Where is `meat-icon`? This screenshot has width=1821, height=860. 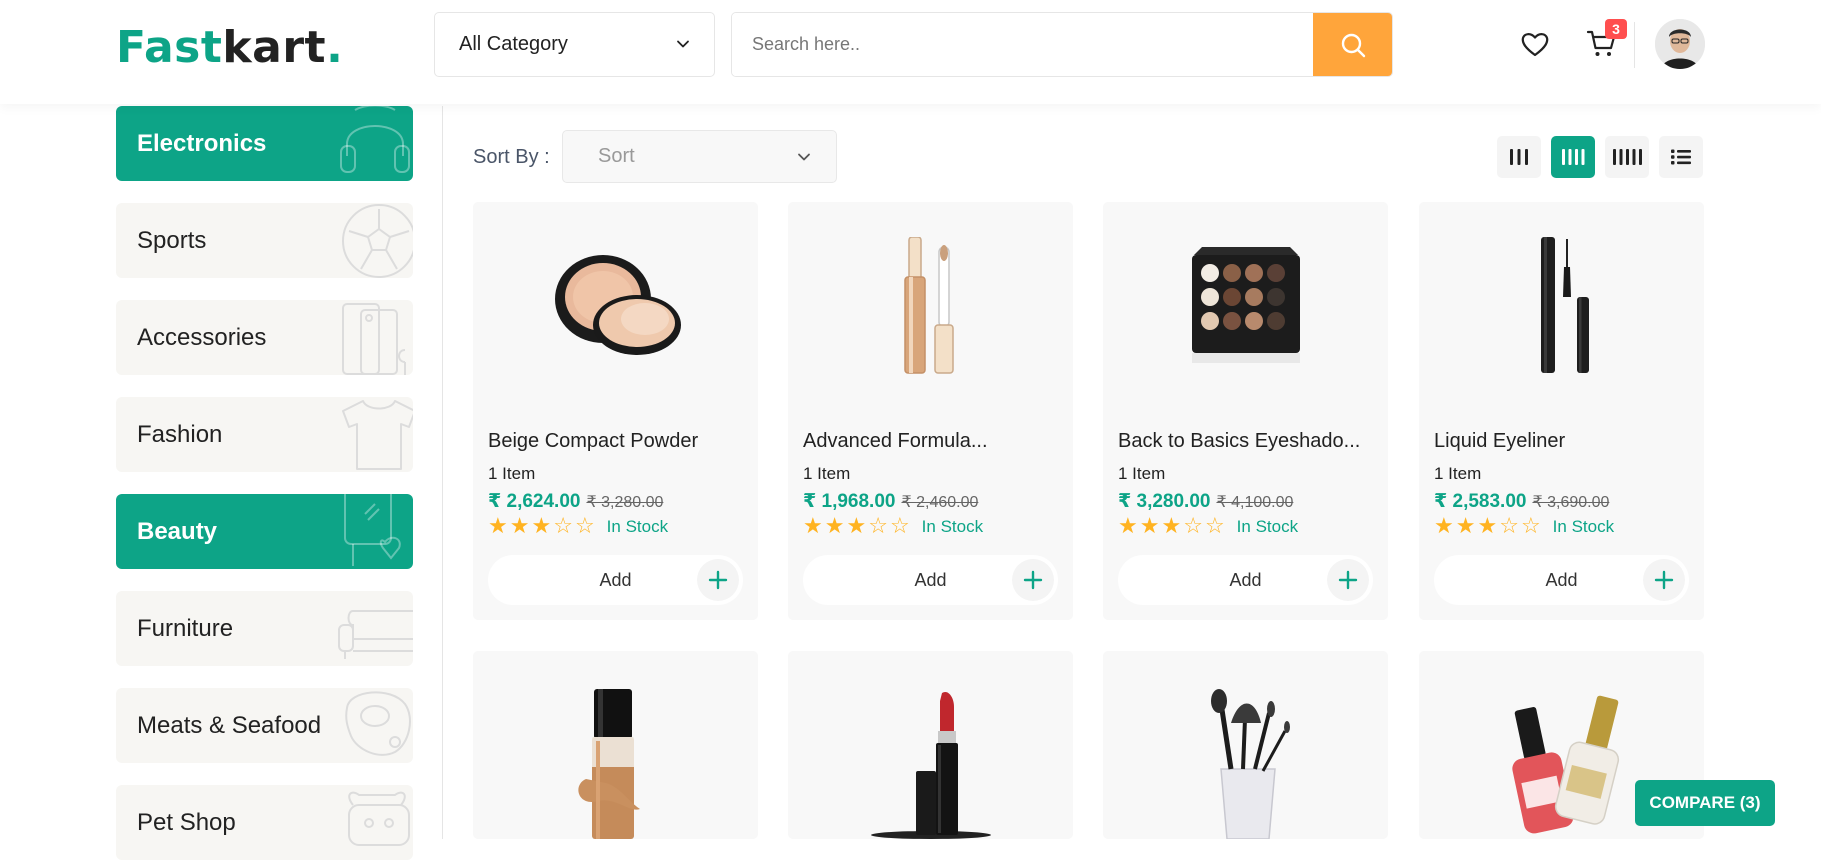
meat-icon is located at coordinates (378, 723).